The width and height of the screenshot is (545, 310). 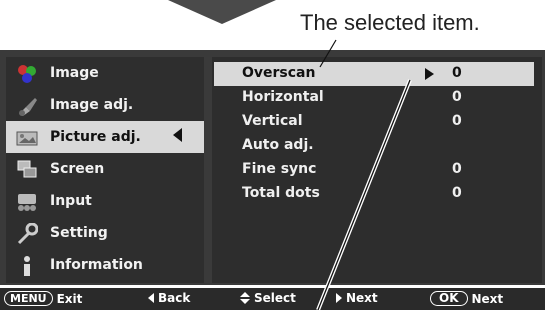 I want to click on right-arrow-icon, so click(x=339, y=298).